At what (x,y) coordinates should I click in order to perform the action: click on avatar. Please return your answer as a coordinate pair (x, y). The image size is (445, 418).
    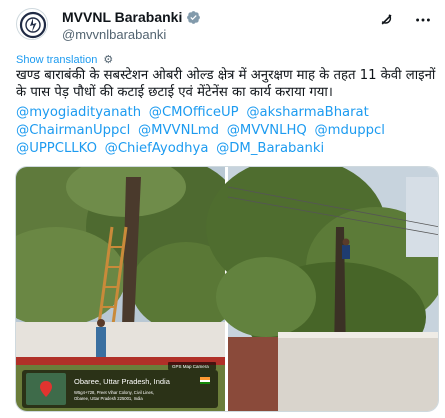
    Looking at the image, I should click on (32, 24).